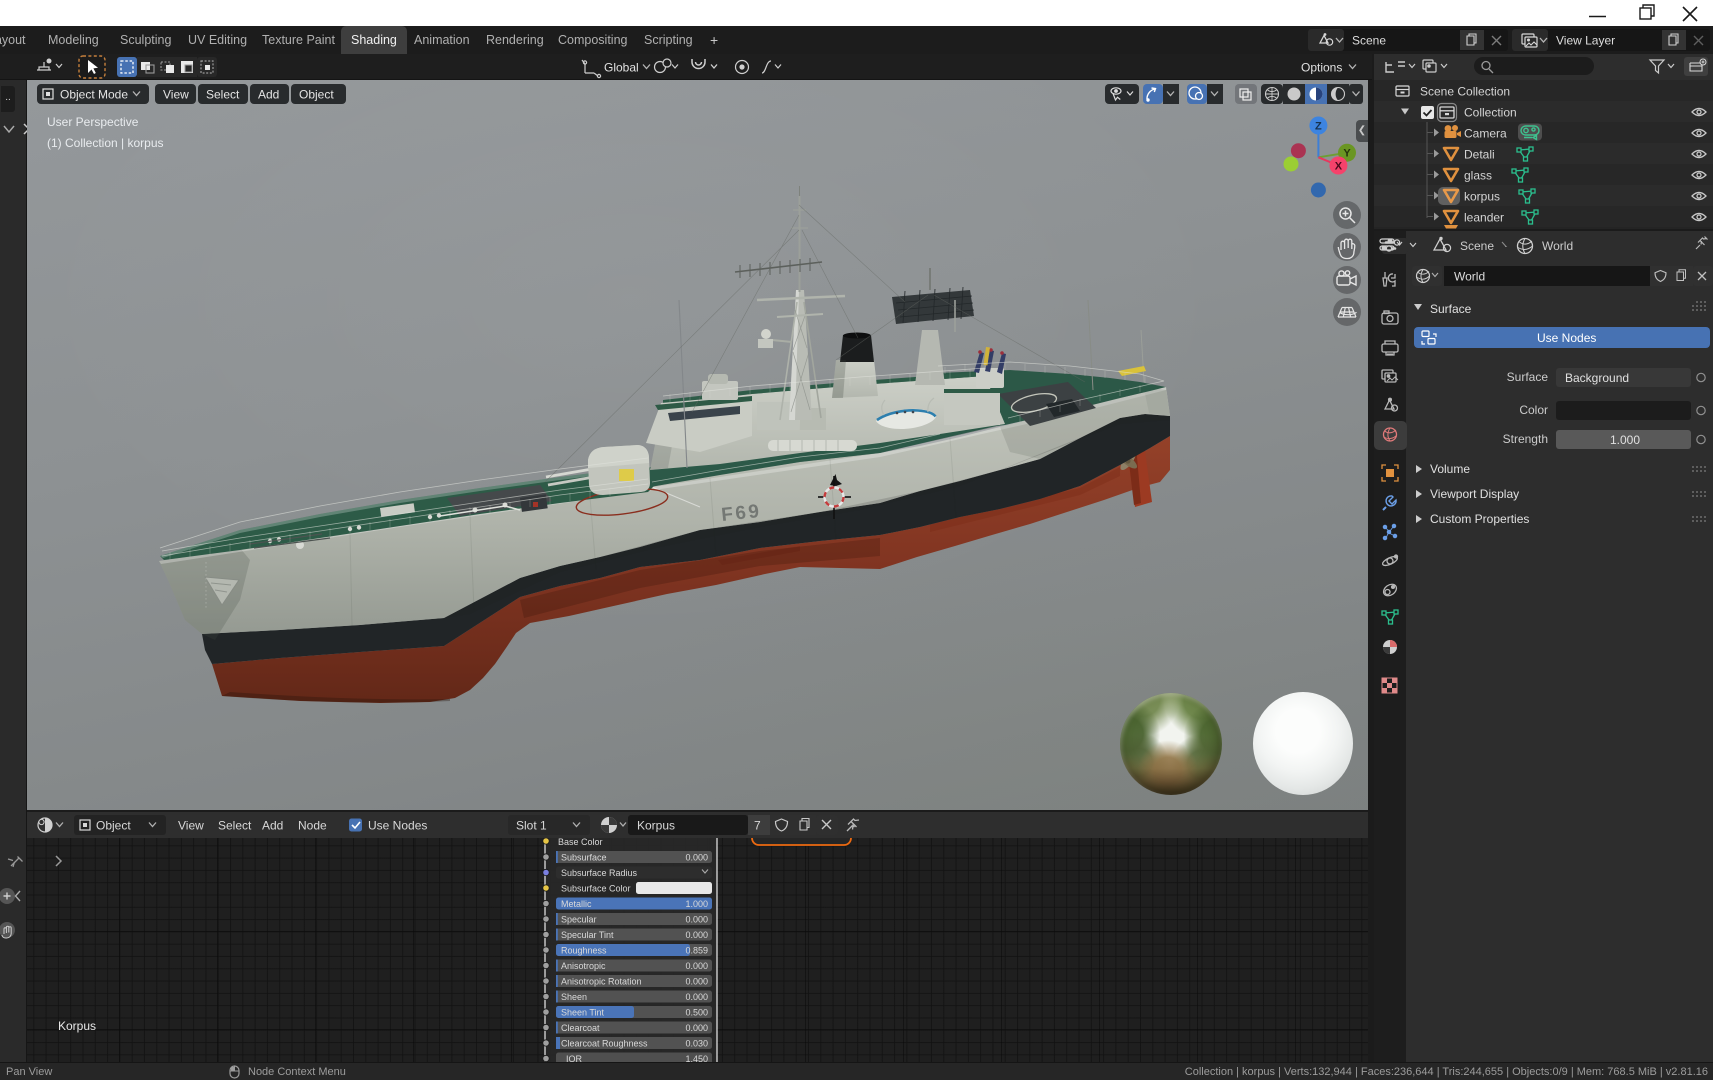  Describe the element at coordinates (574, 997) in the screenshot. I see `svg-text: Sheen` at that location.